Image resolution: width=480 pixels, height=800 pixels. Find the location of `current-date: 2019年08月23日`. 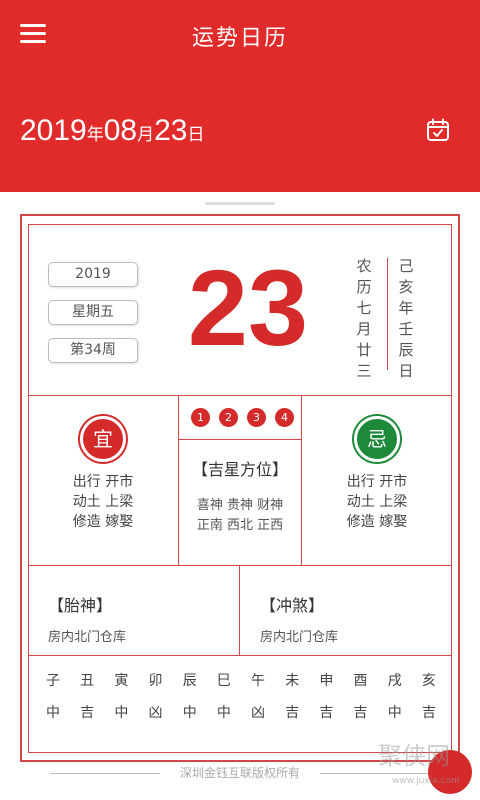

current-date: 2019年08月23日 is located at coordinates (112, 131).